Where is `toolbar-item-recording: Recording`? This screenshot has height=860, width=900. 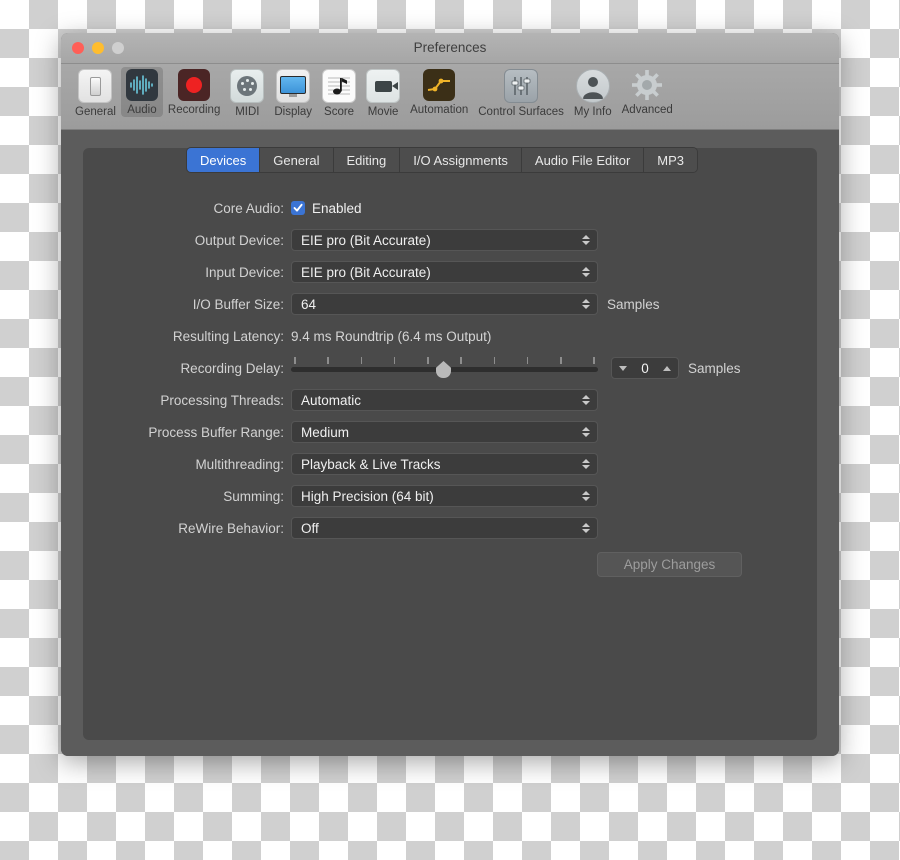
toolbar-item-recording: Recording is located at coordinates (194, 92).